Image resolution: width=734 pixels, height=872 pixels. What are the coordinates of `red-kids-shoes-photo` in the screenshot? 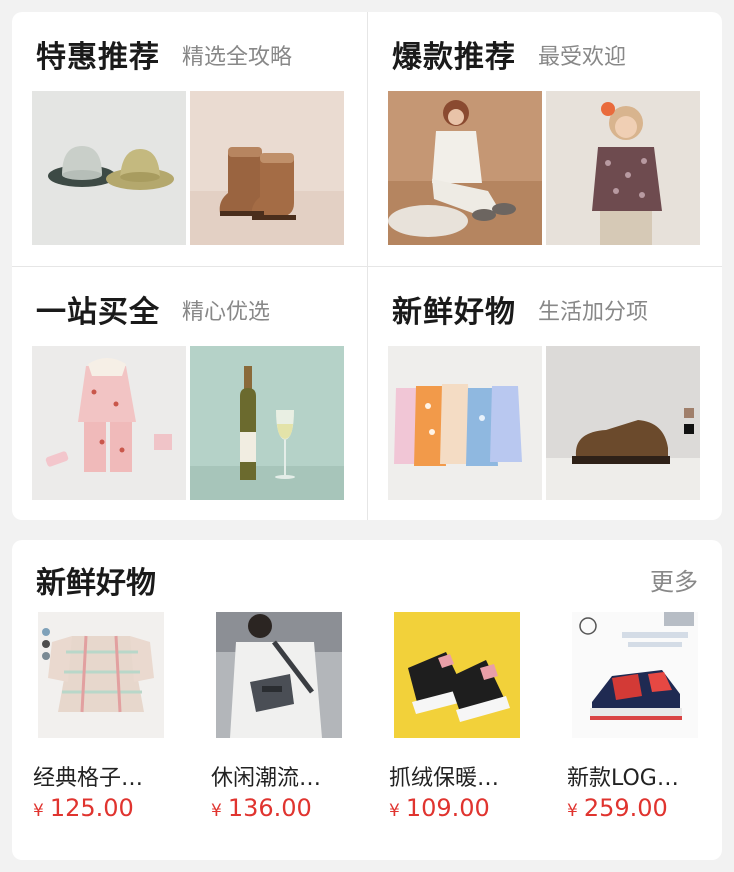 It's located at (635, 675).